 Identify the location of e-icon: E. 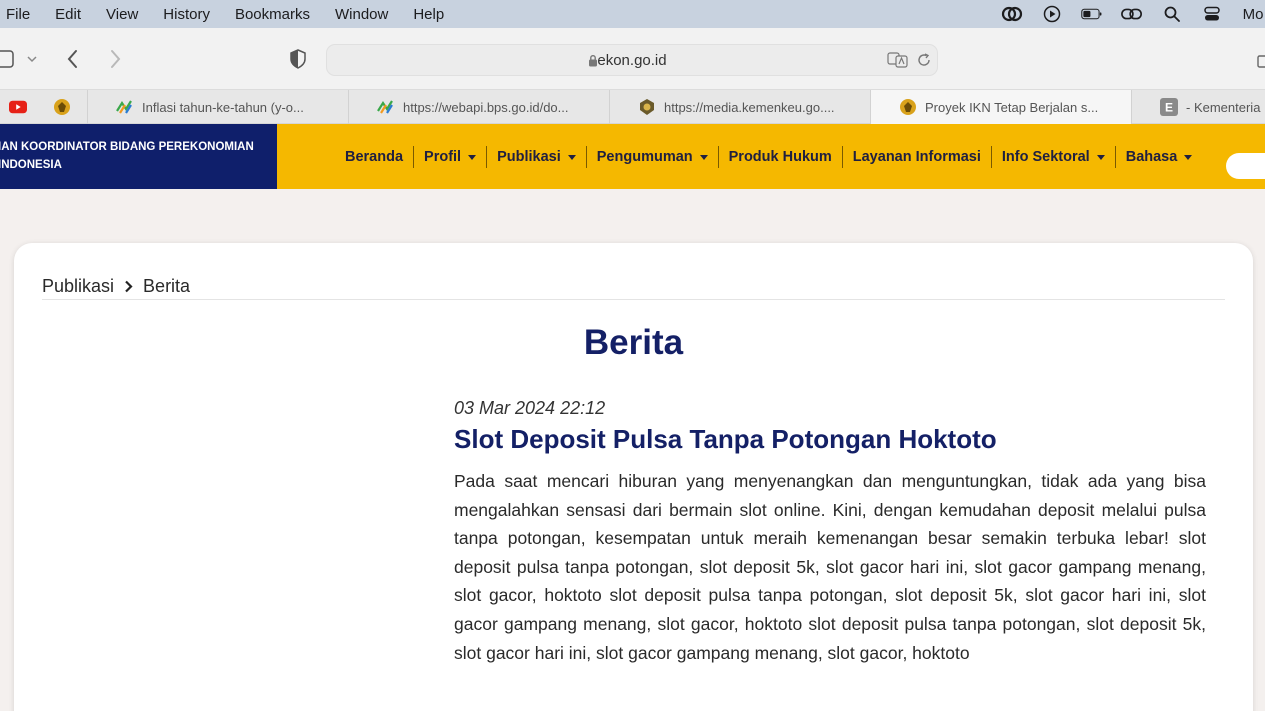
(1169, 107).